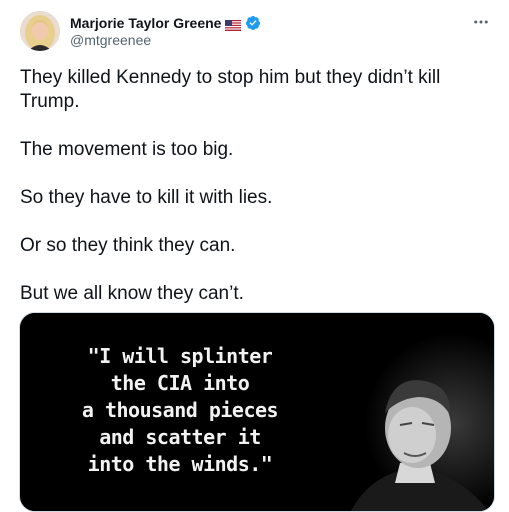 Image resolution: width=509 pixels, height=512 pixels. Describe the element at coordinates (110, 40) in the screenshot. I see `author-handle: @mtgreenee` at that location.